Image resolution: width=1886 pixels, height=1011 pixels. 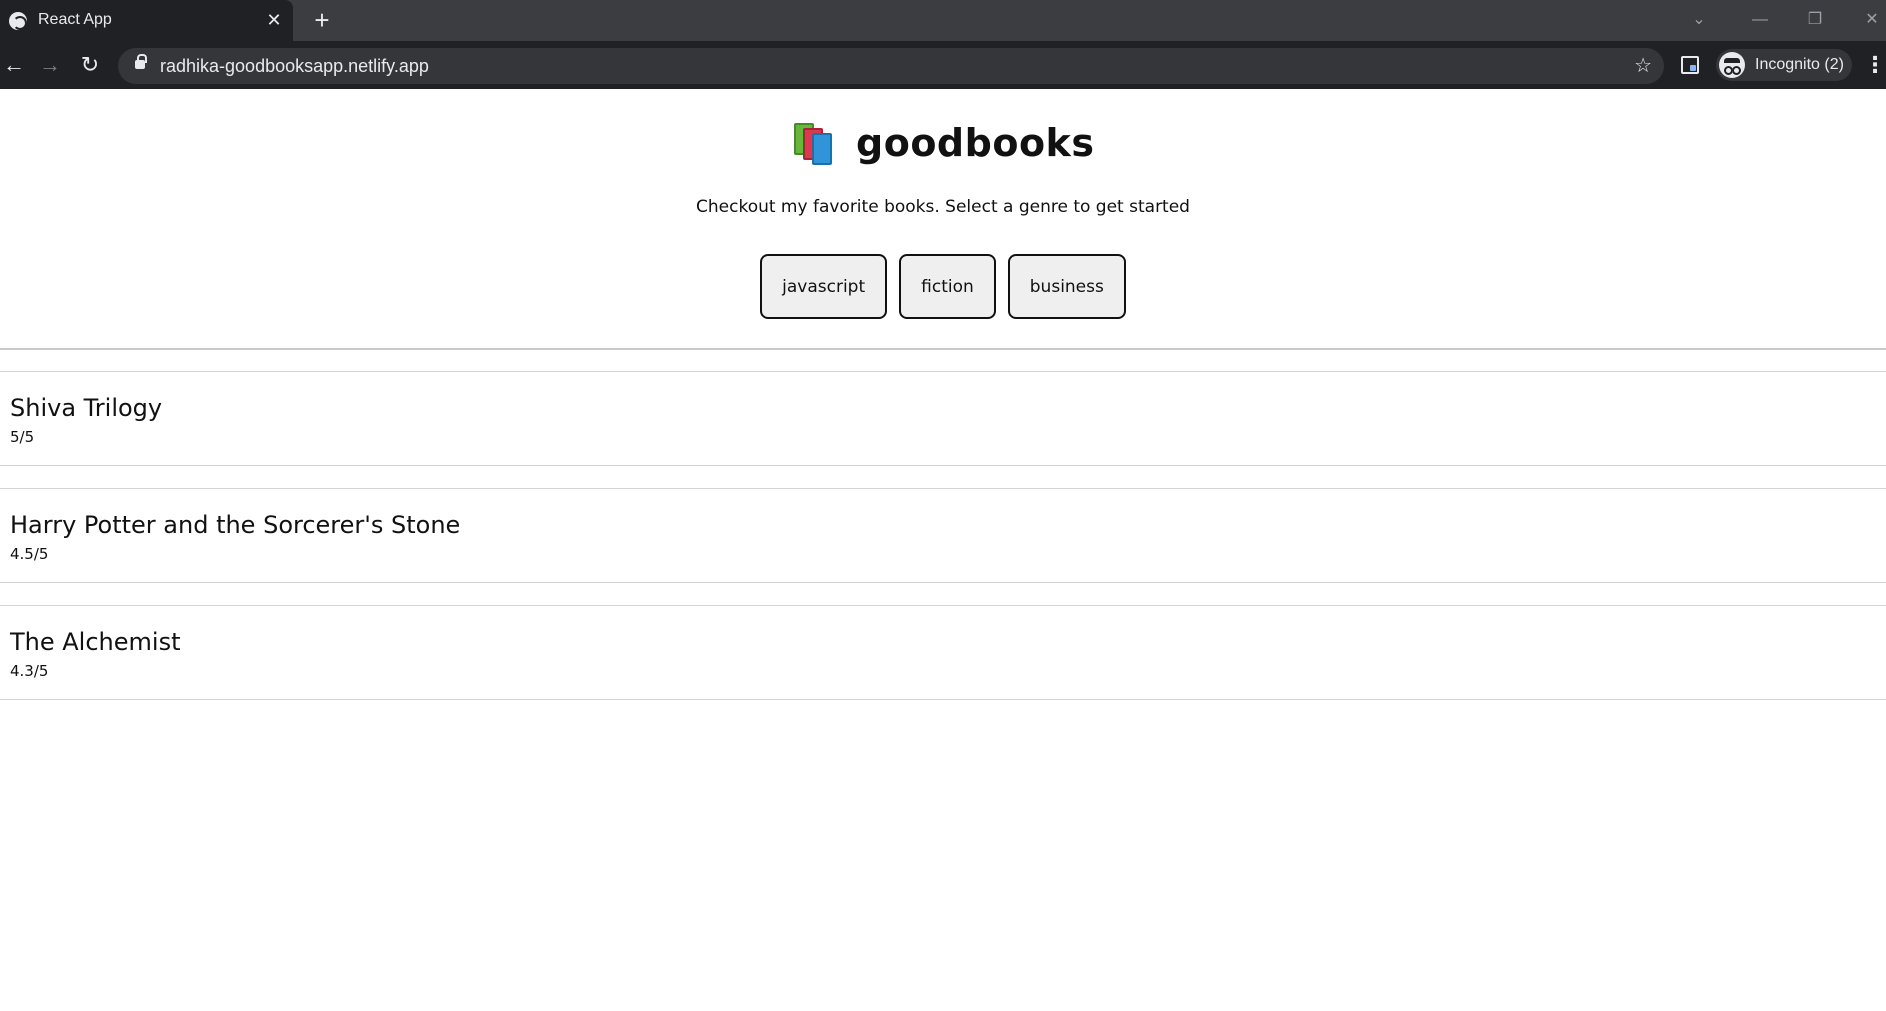 I want to click on reload-icon: ↻, so click(x=90, y=65).